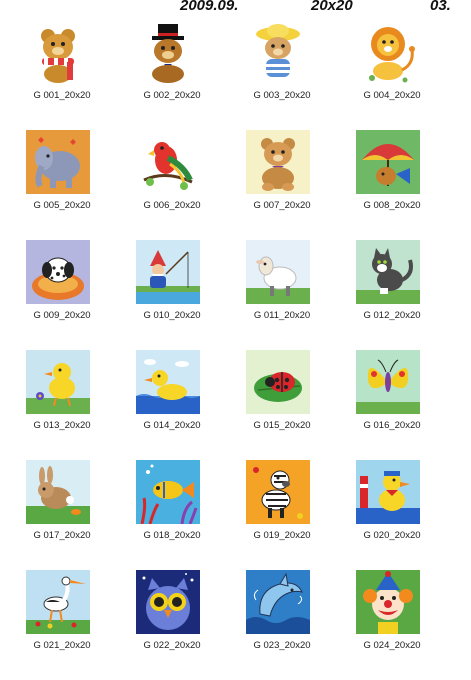 This screenshot has width=471, height=680. I want to click on product-item: G 009_20x20, so click(77, 295).